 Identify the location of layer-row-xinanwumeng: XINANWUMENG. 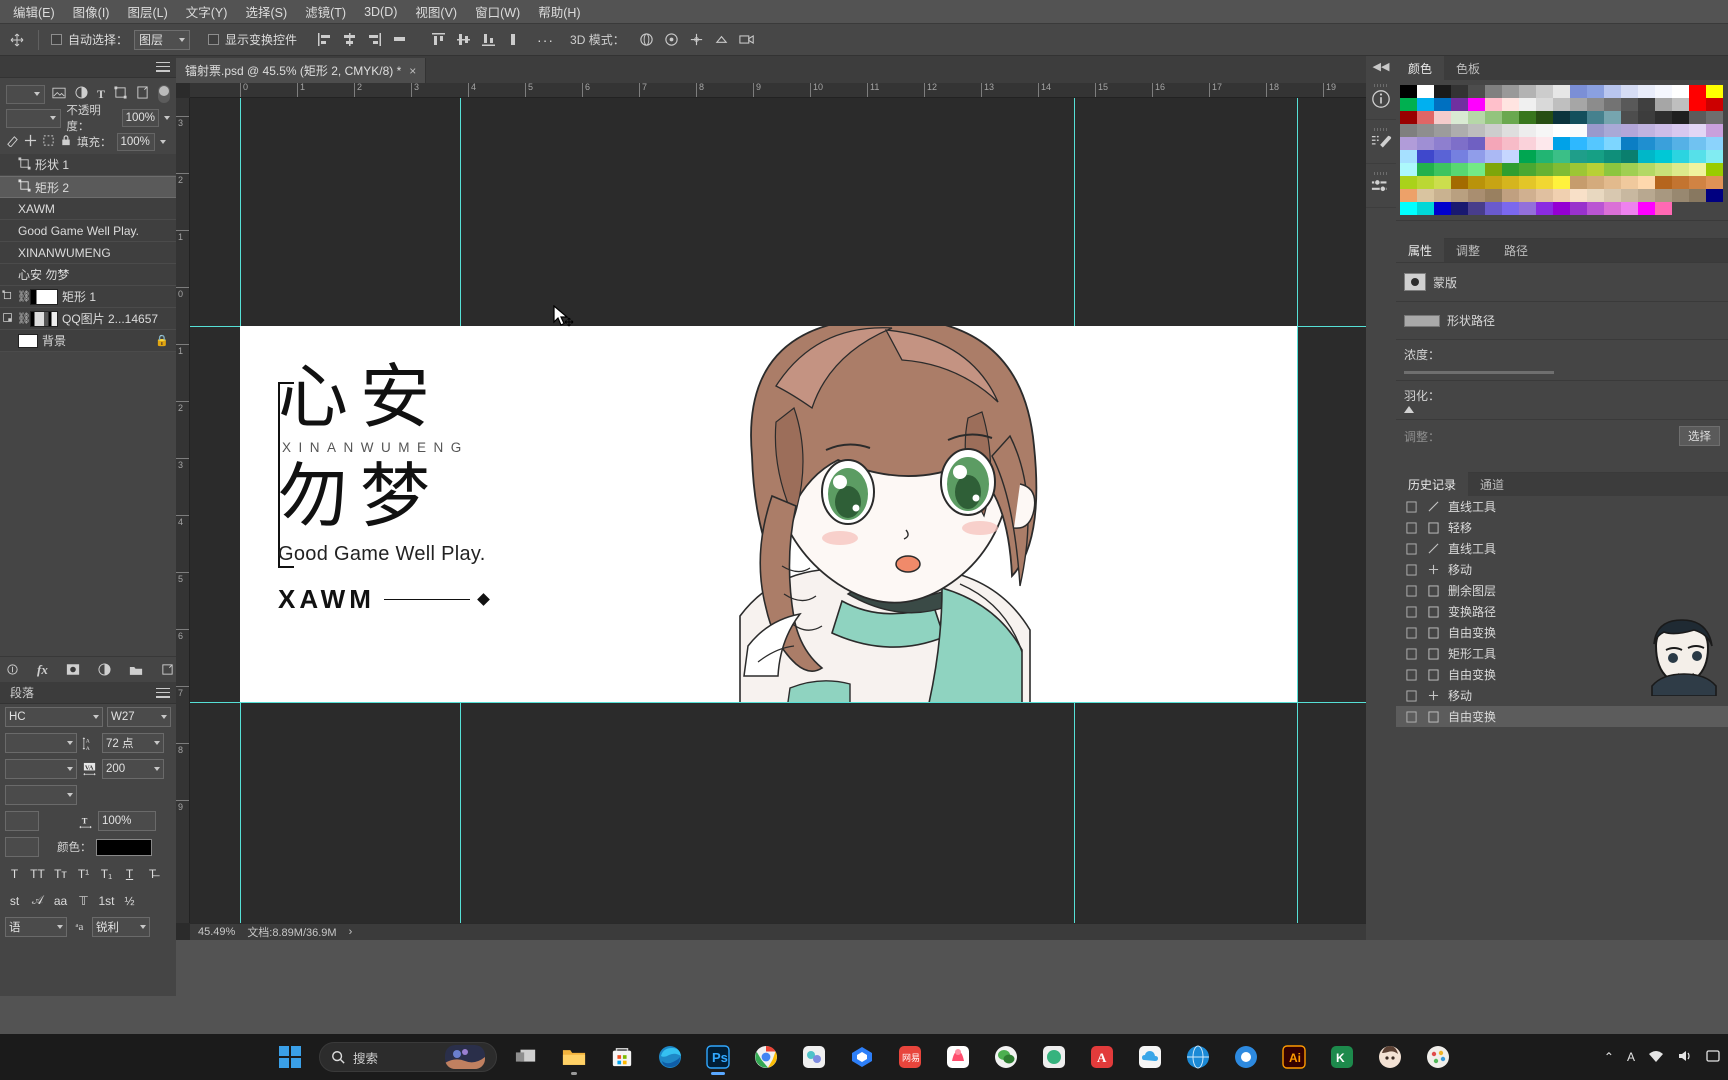
(88, 253).